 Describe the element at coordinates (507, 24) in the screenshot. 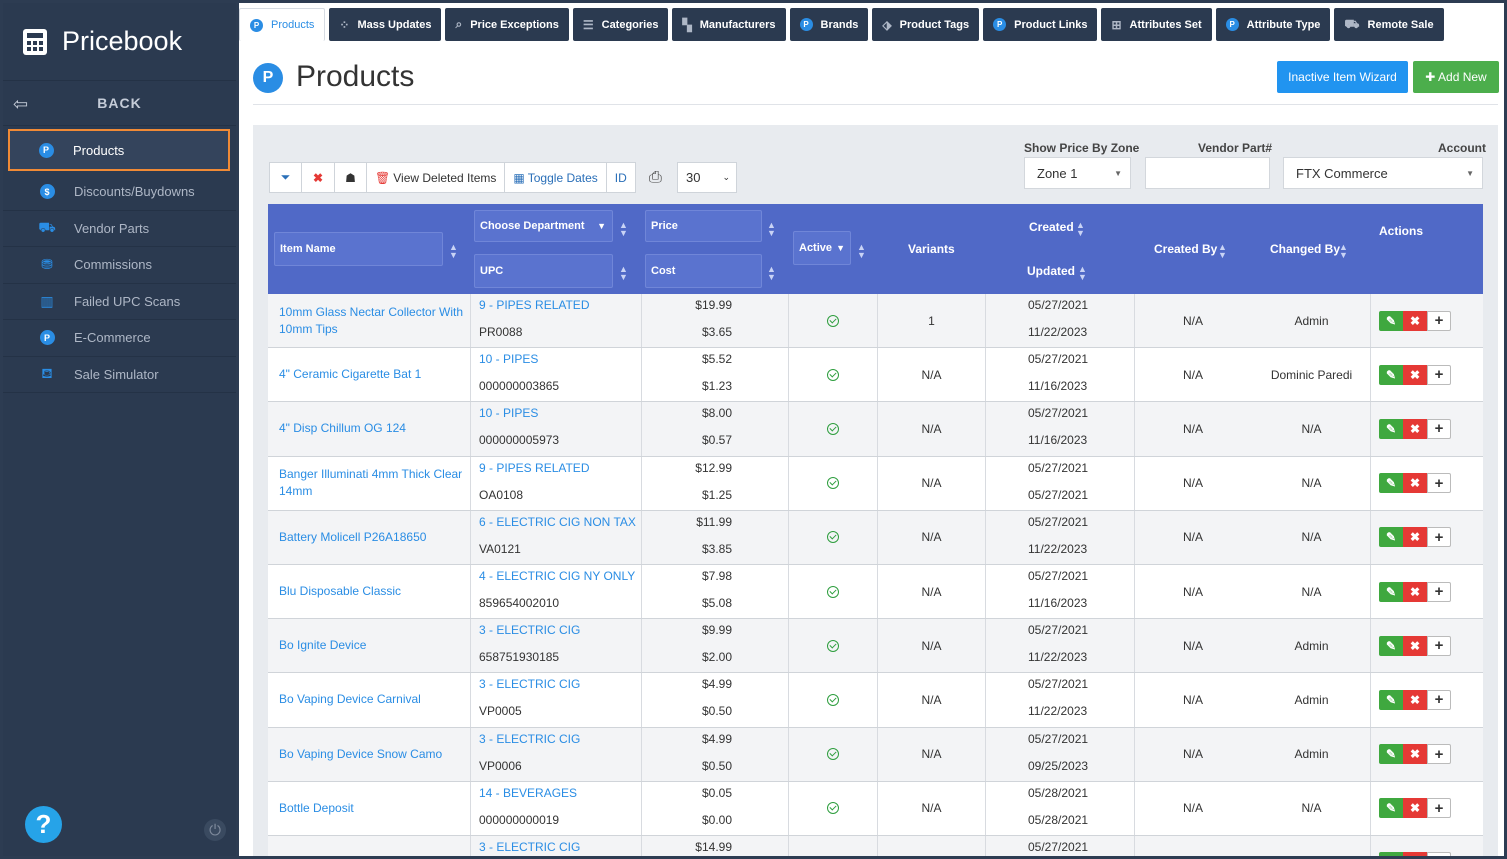

I see `tab-price-exceptions: ⌕ Price Exceptions` at that location.